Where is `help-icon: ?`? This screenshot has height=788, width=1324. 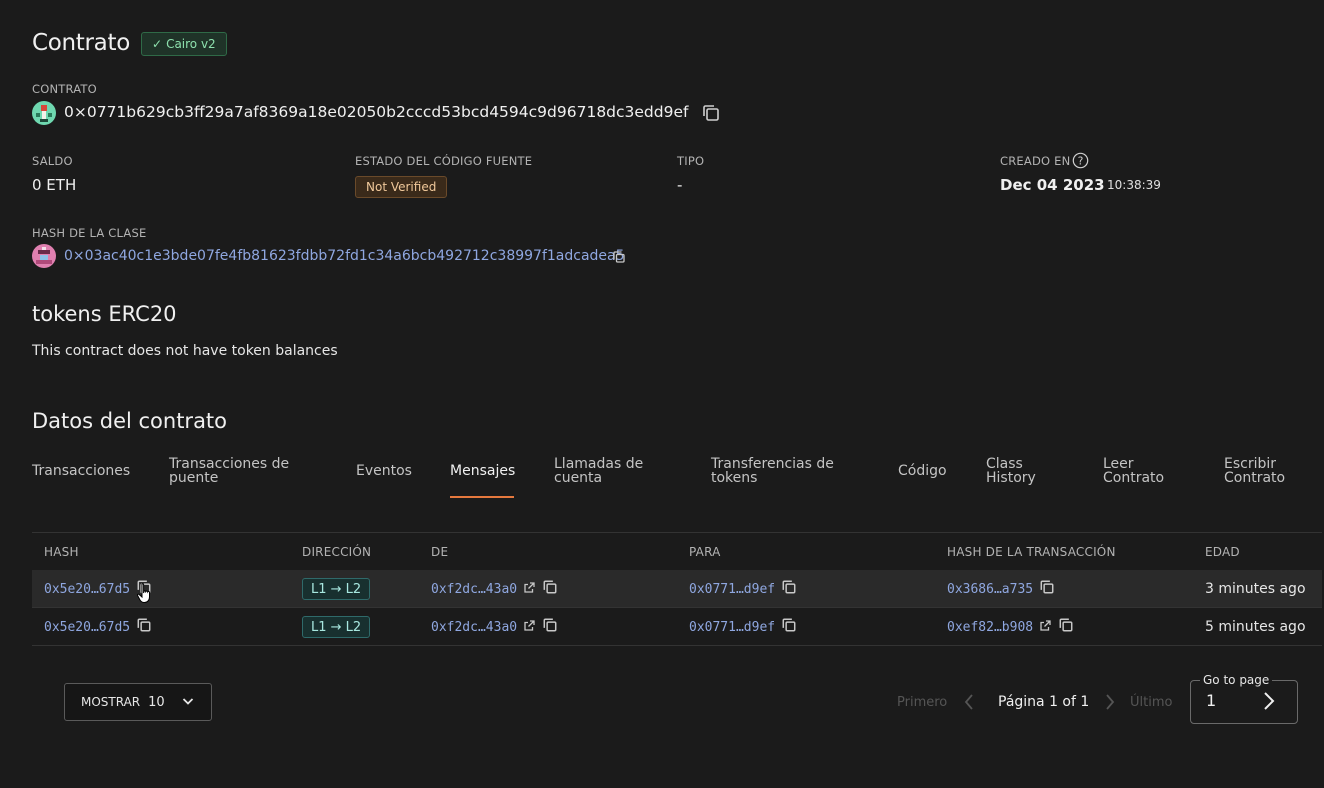 help-icon: ? is located at coordinates (1080, 162).